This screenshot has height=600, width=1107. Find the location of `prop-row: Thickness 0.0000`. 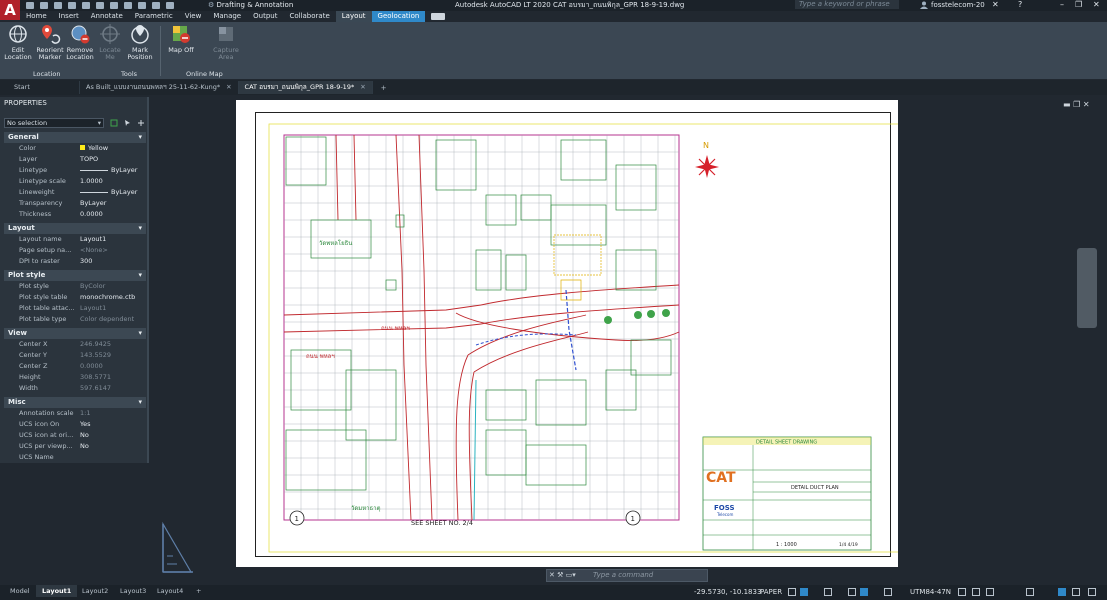

prop-row: Thickness 0.0000 is located at coordinates (75, 214).